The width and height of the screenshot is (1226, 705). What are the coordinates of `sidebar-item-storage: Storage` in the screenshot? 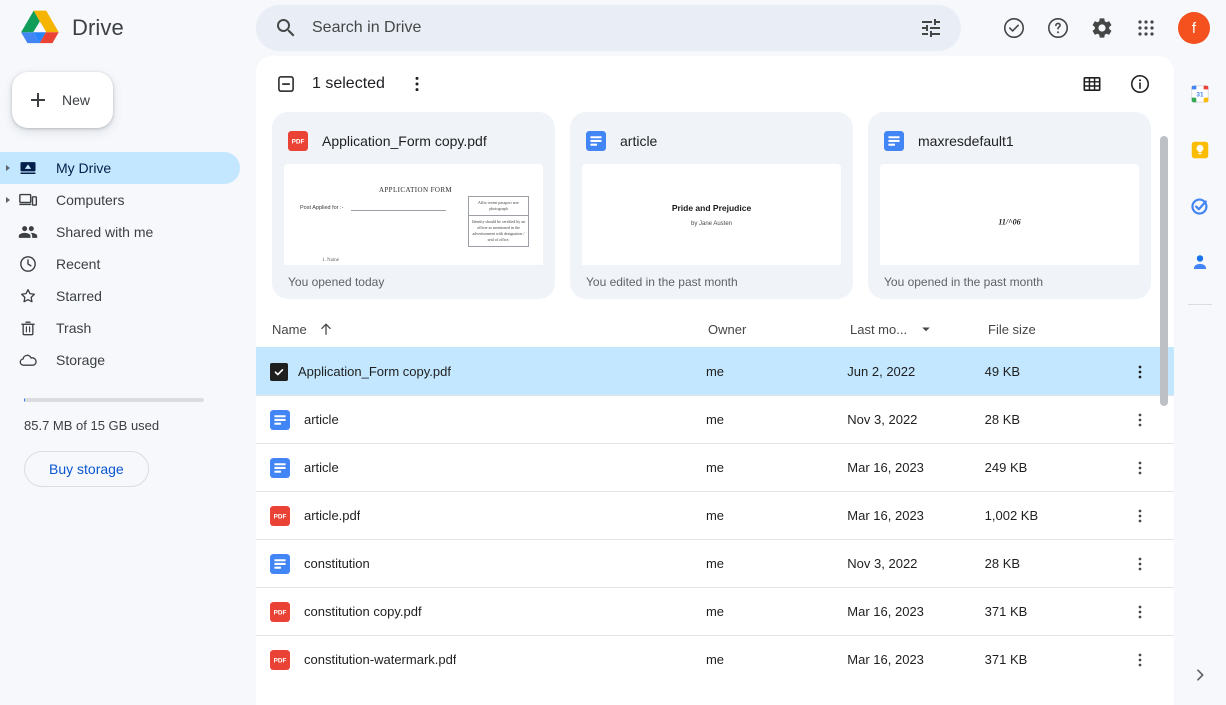 It's located at (120, 360).